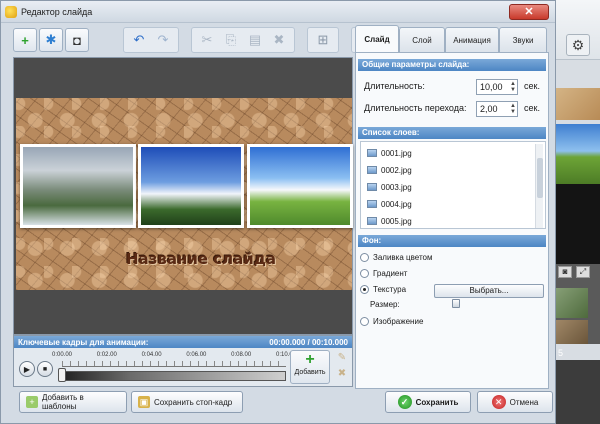 This screenshot has width=600, height=424. What do you see at coordinates (342, 357) in the screenshot?
I see `keyframe-edit-icon: ✎` at bounding box center [342, 357].